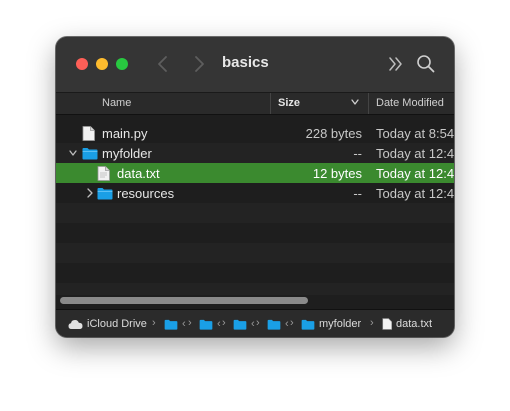 This screenshot has width=510, height=411. Describe the element at coordinates (102, 64) in the screenshot. I see `minimize-window-button` at that location.